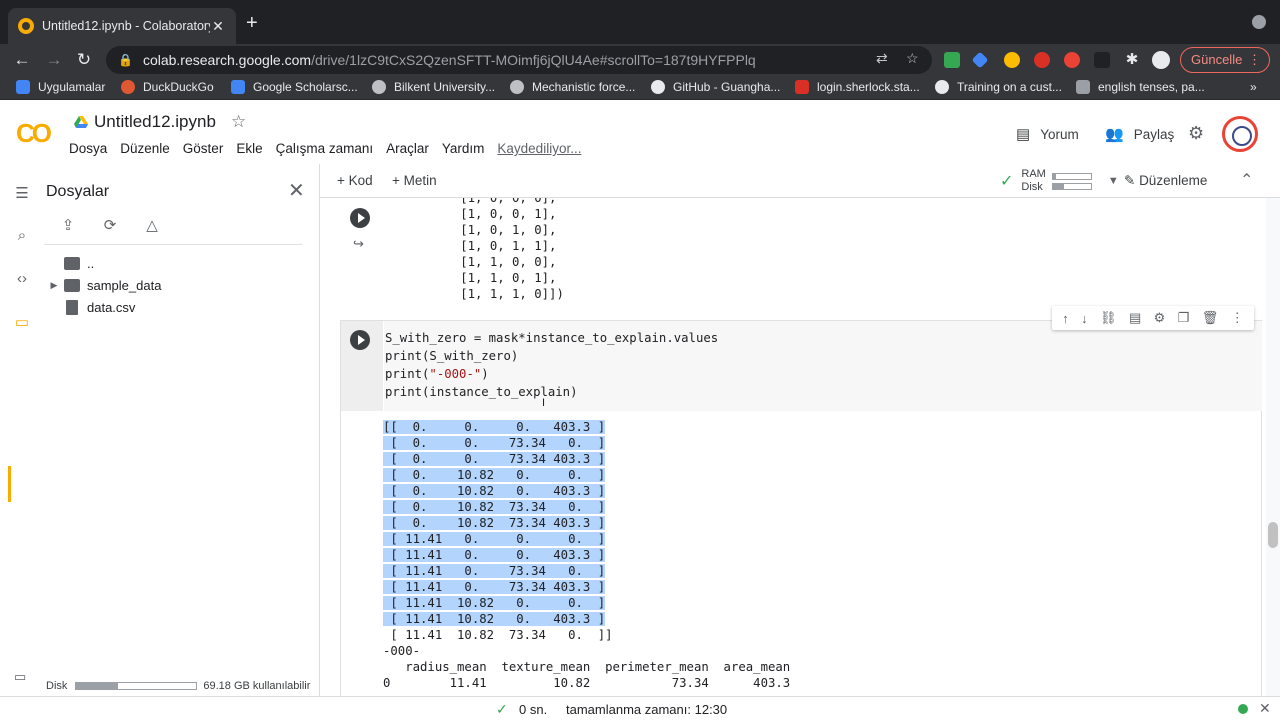 This screenshot has height=720, width=1280. Describe the element at coordinates (1102, 60) in the screenshot. I see `extension-bat-icon` at that location.